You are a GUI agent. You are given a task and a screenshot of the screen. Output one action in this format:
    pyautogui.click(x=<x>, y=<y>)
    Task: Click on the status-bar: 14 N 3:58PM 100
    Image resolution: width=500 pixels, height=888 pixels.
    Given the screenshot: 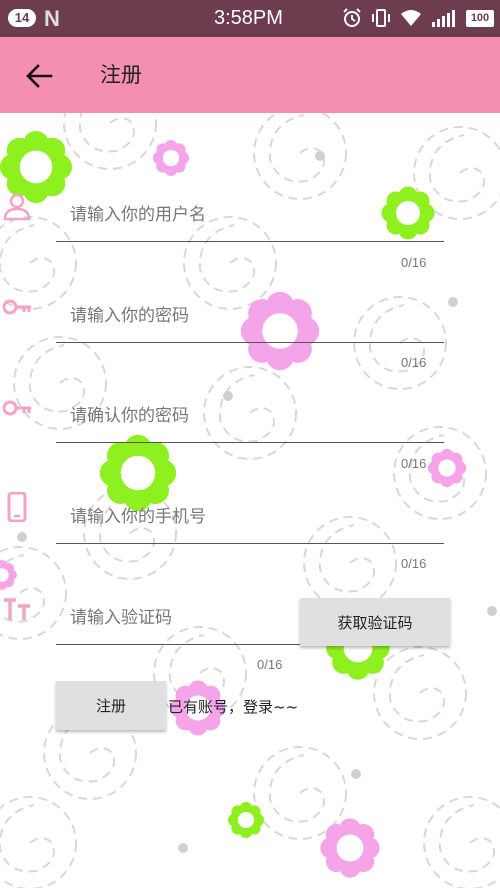 What is the action you would take?
    pyautogui.click(x=250, y=18)
    